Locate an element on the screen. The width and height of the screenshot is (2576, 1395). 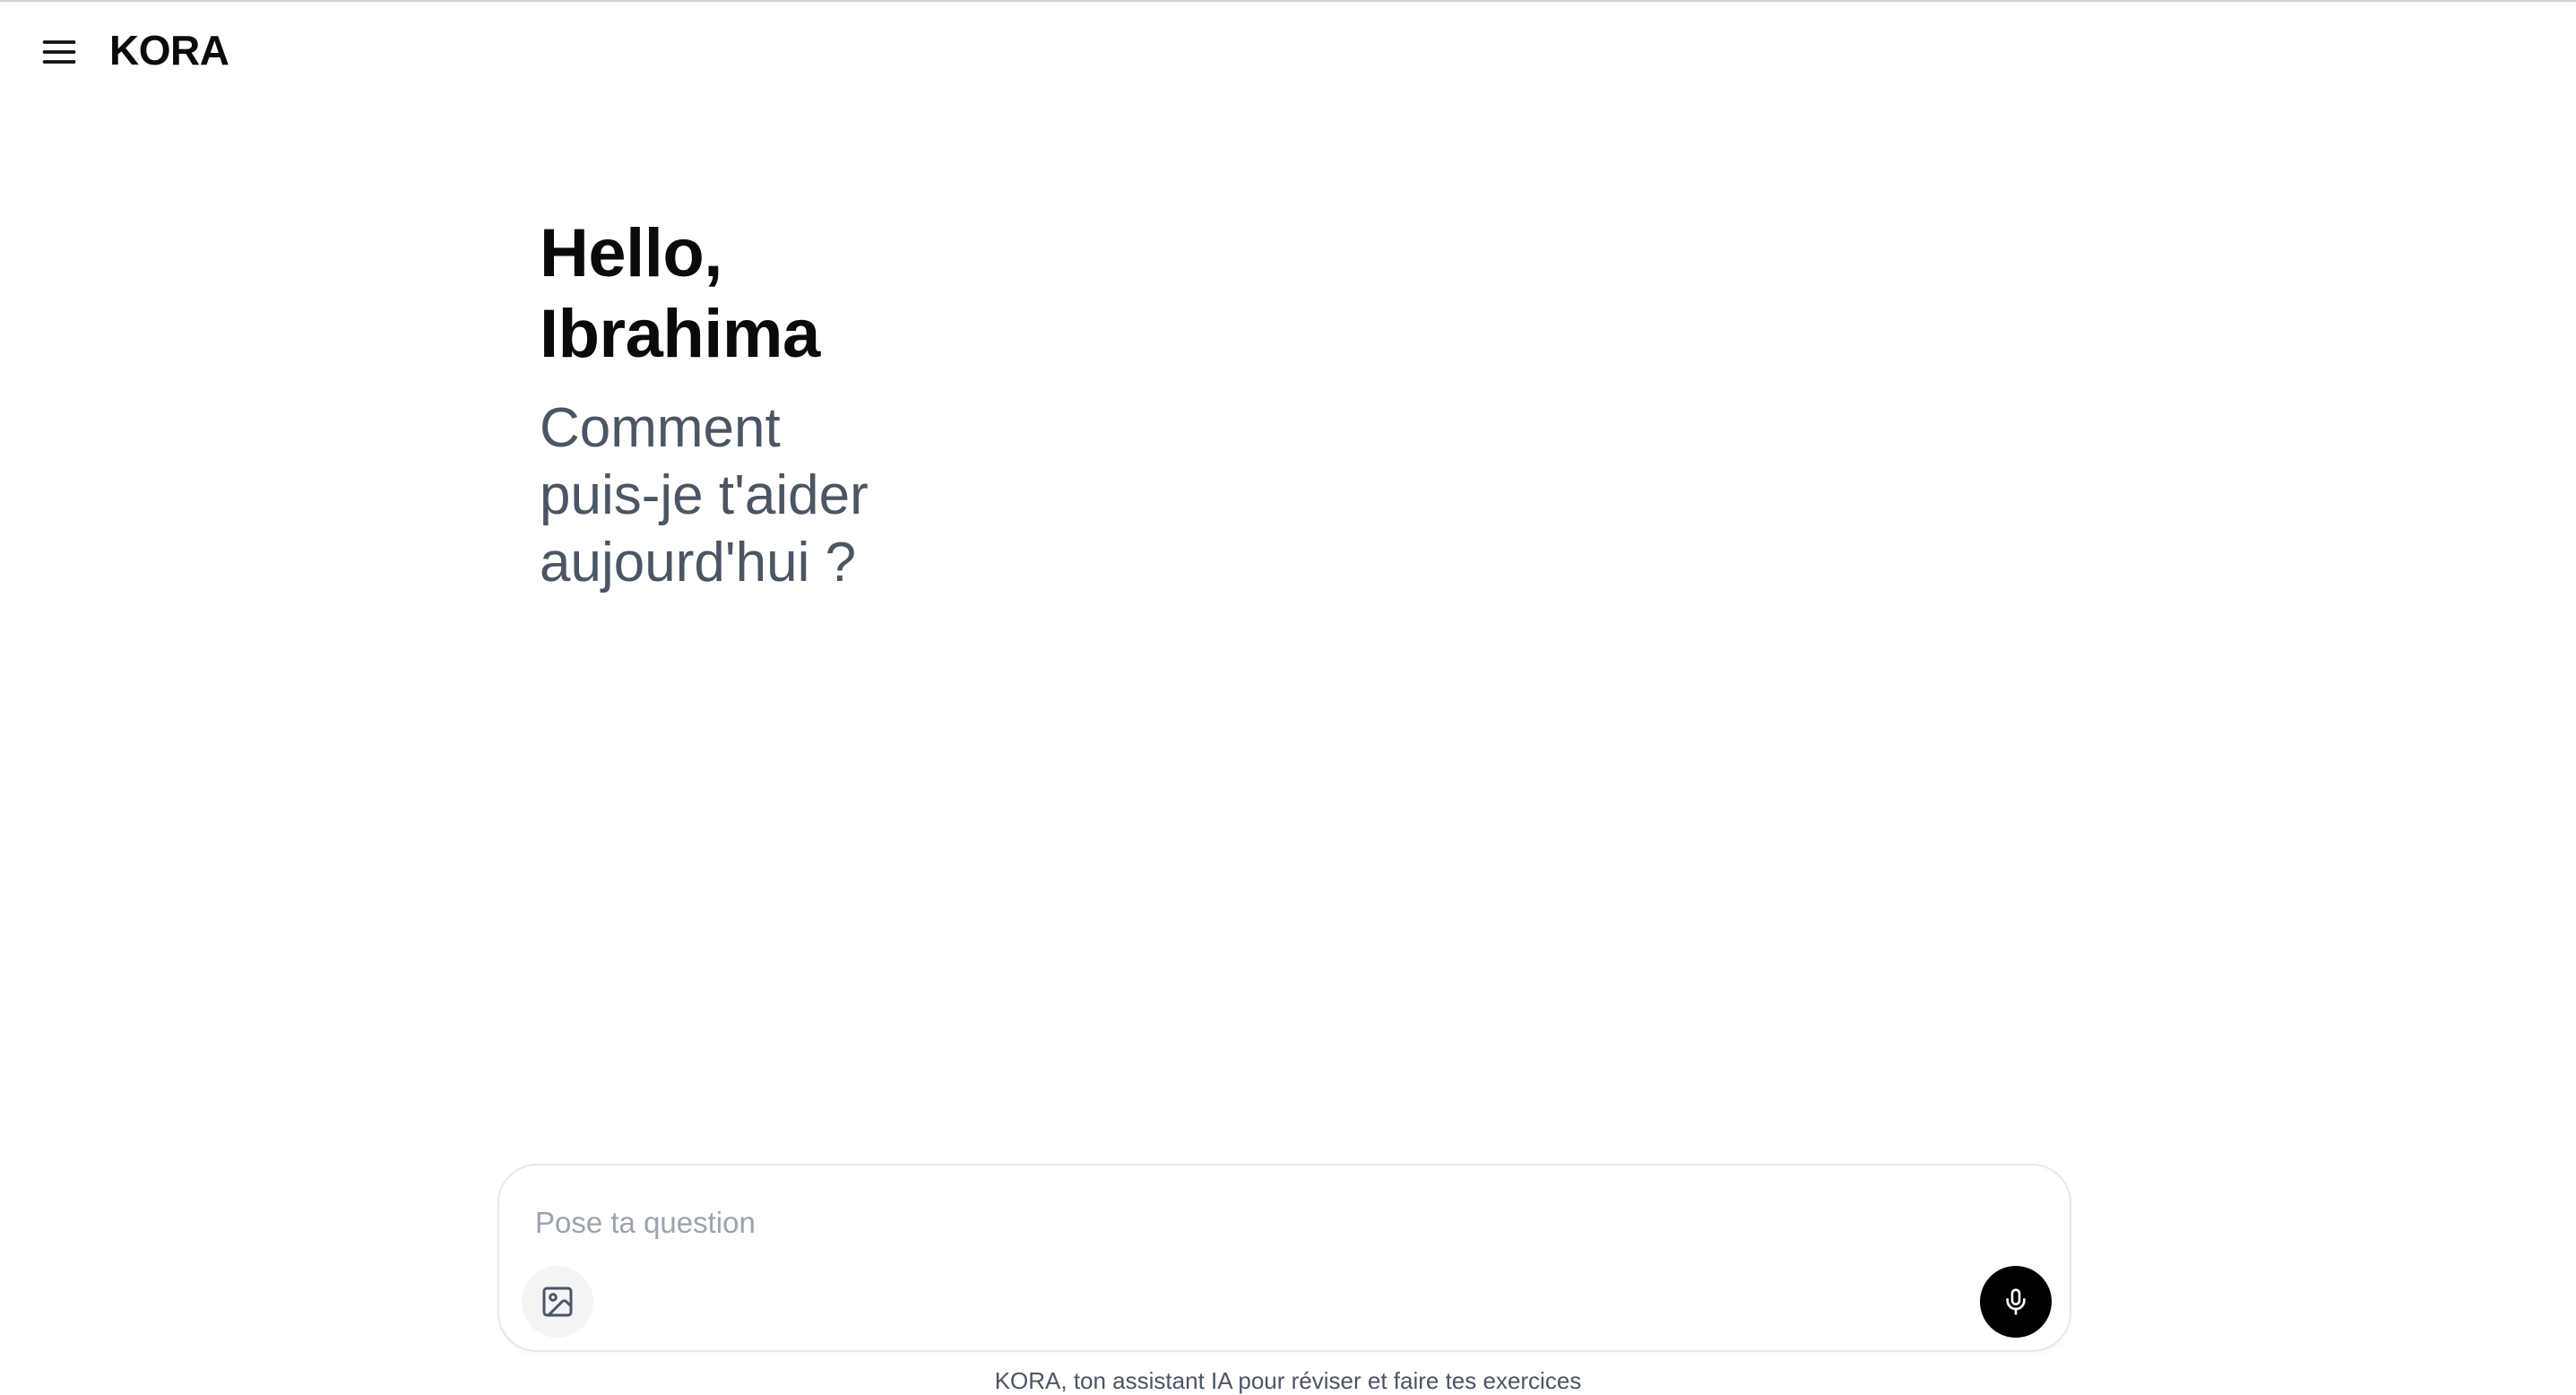
microphone-icon is located at coordinates (2016, 1301).